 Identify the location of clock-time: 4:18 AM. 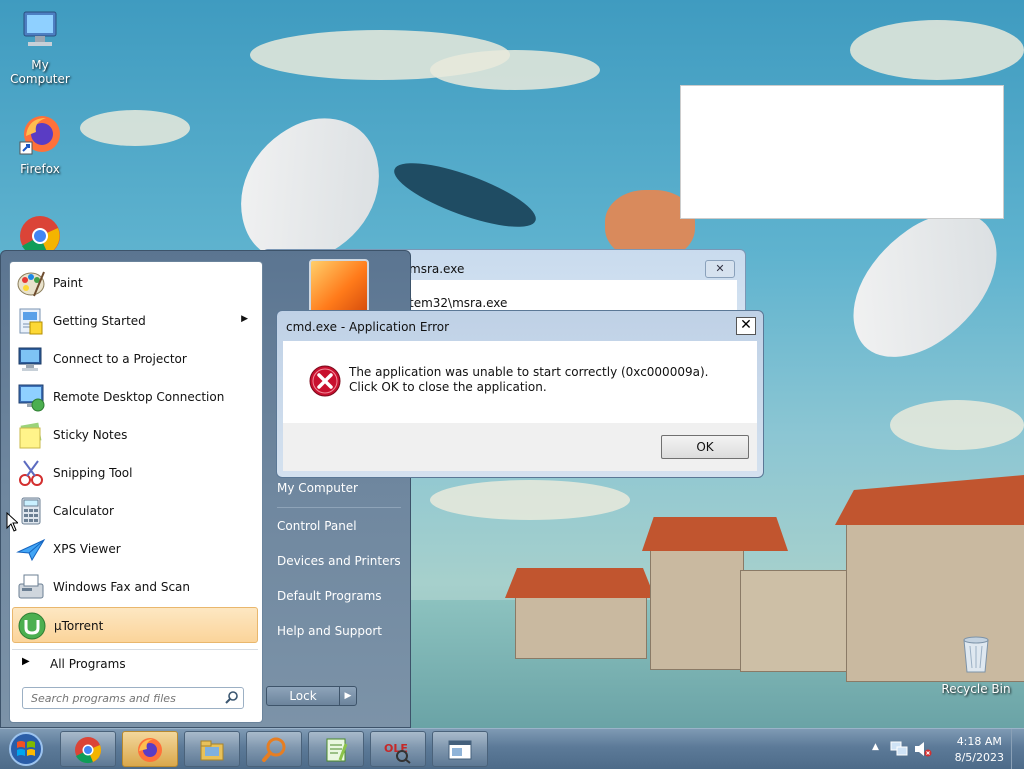
(979, 741).